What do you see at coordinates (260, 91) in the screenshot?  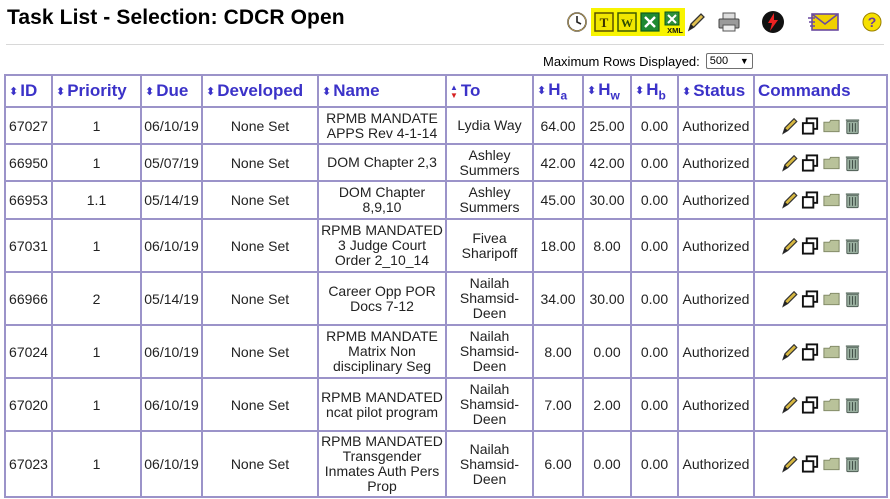 I see `col-header-developed: ⬍ Developed` at bounding box center [260, 91].